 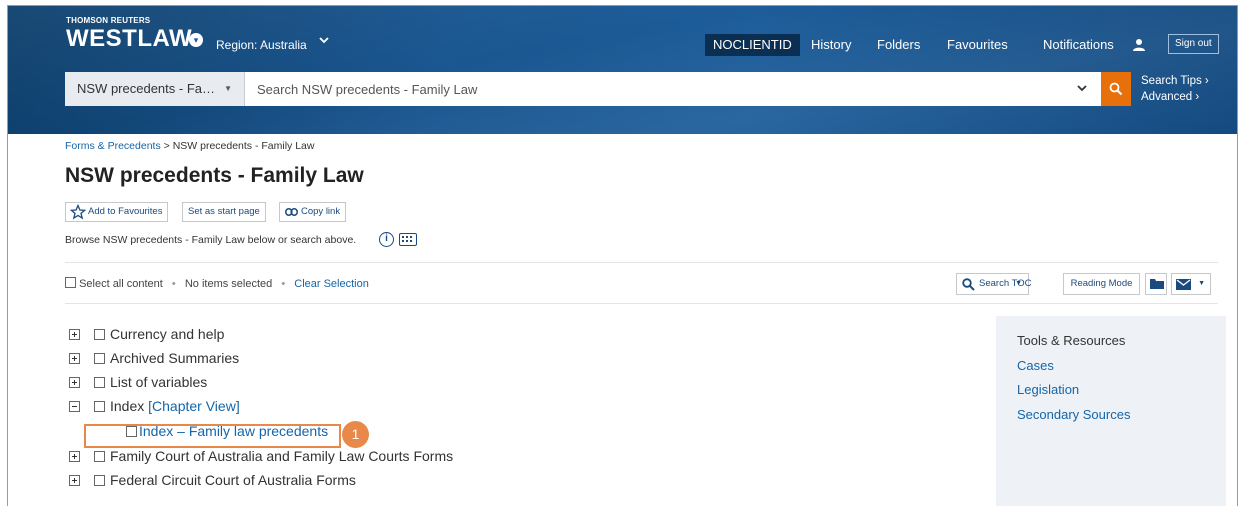 What do you see at coordinates (196, 40) in the screenshot?
I see `product-menu-icon: ▾` at bounding box center [196, 40].